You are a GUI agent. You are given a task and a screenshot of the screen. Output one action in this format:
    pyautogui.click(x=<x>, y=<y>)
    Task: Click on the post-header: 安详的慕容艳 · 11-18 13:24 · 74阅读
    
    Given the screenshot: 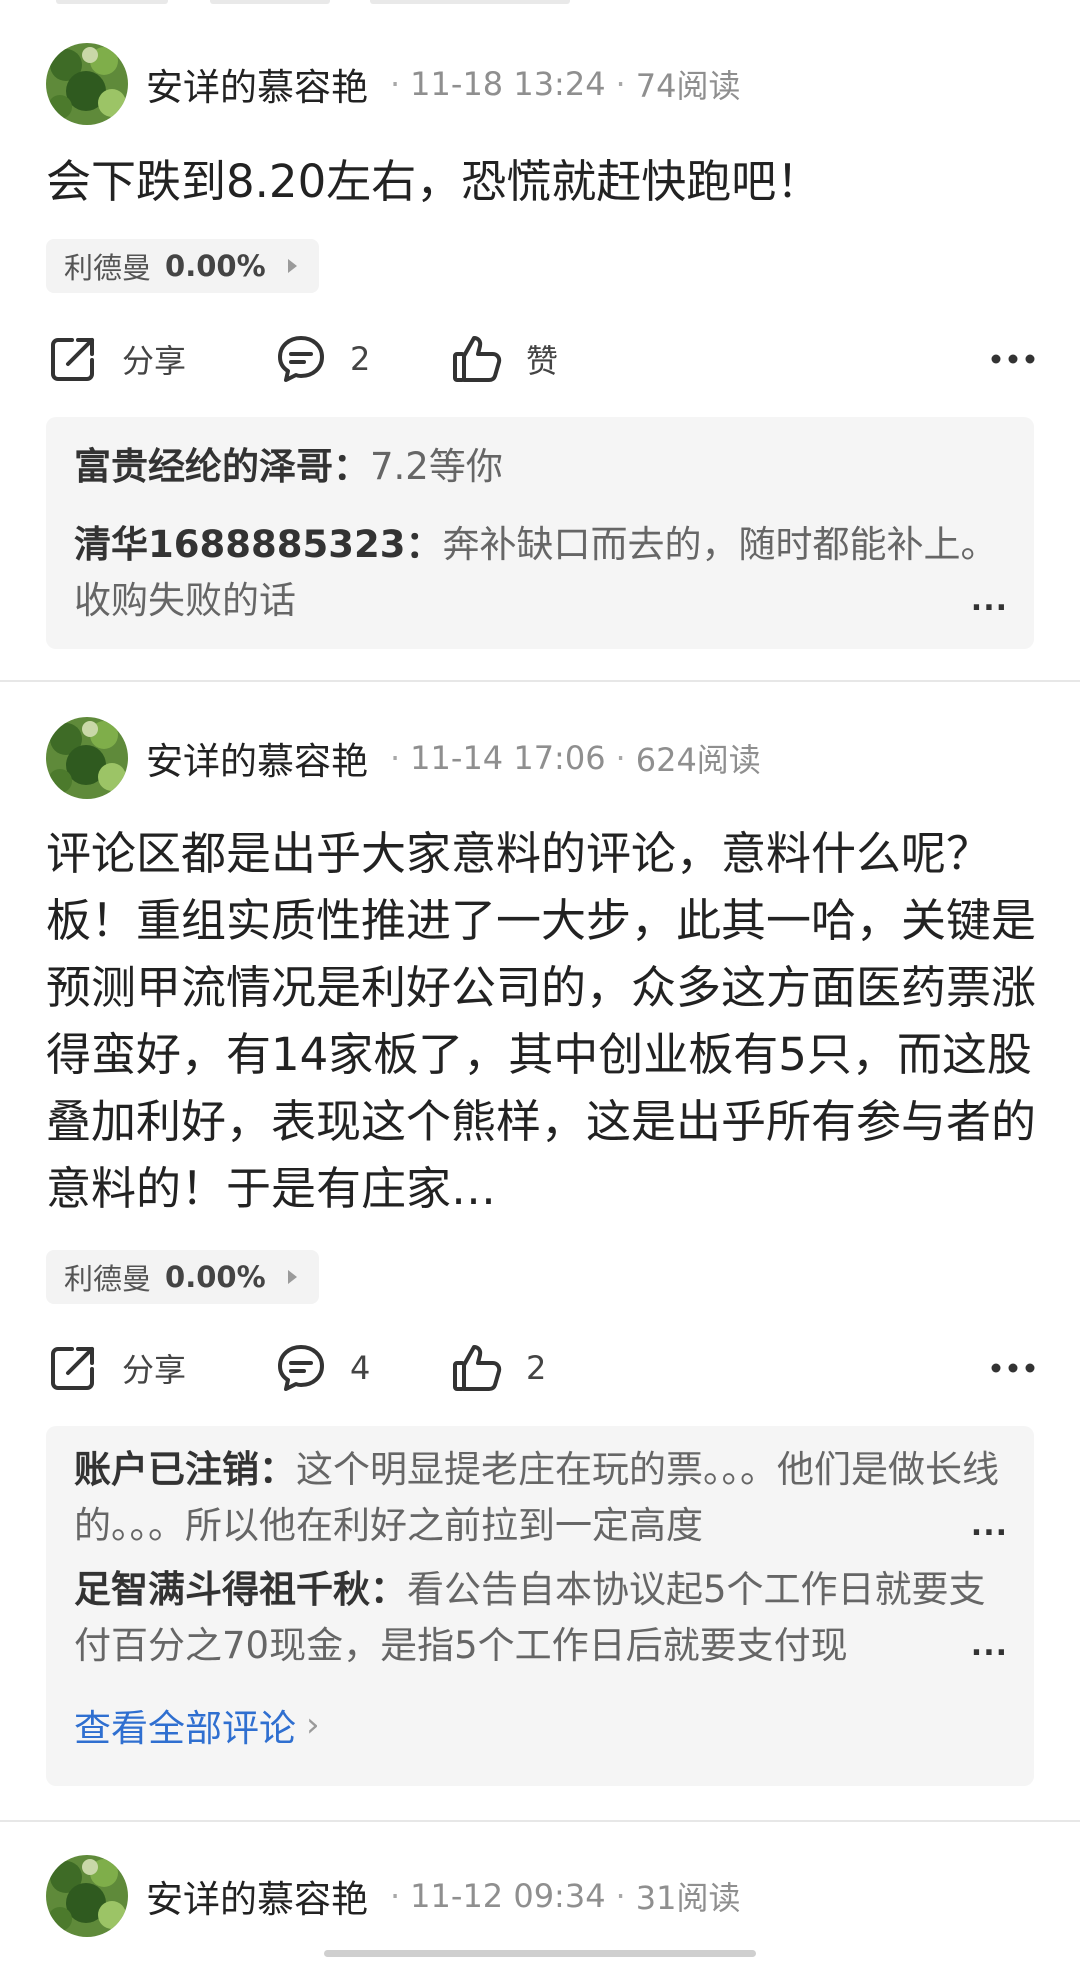 What is the action you would take?
    pyautogui.click(x=393, y=84)
    